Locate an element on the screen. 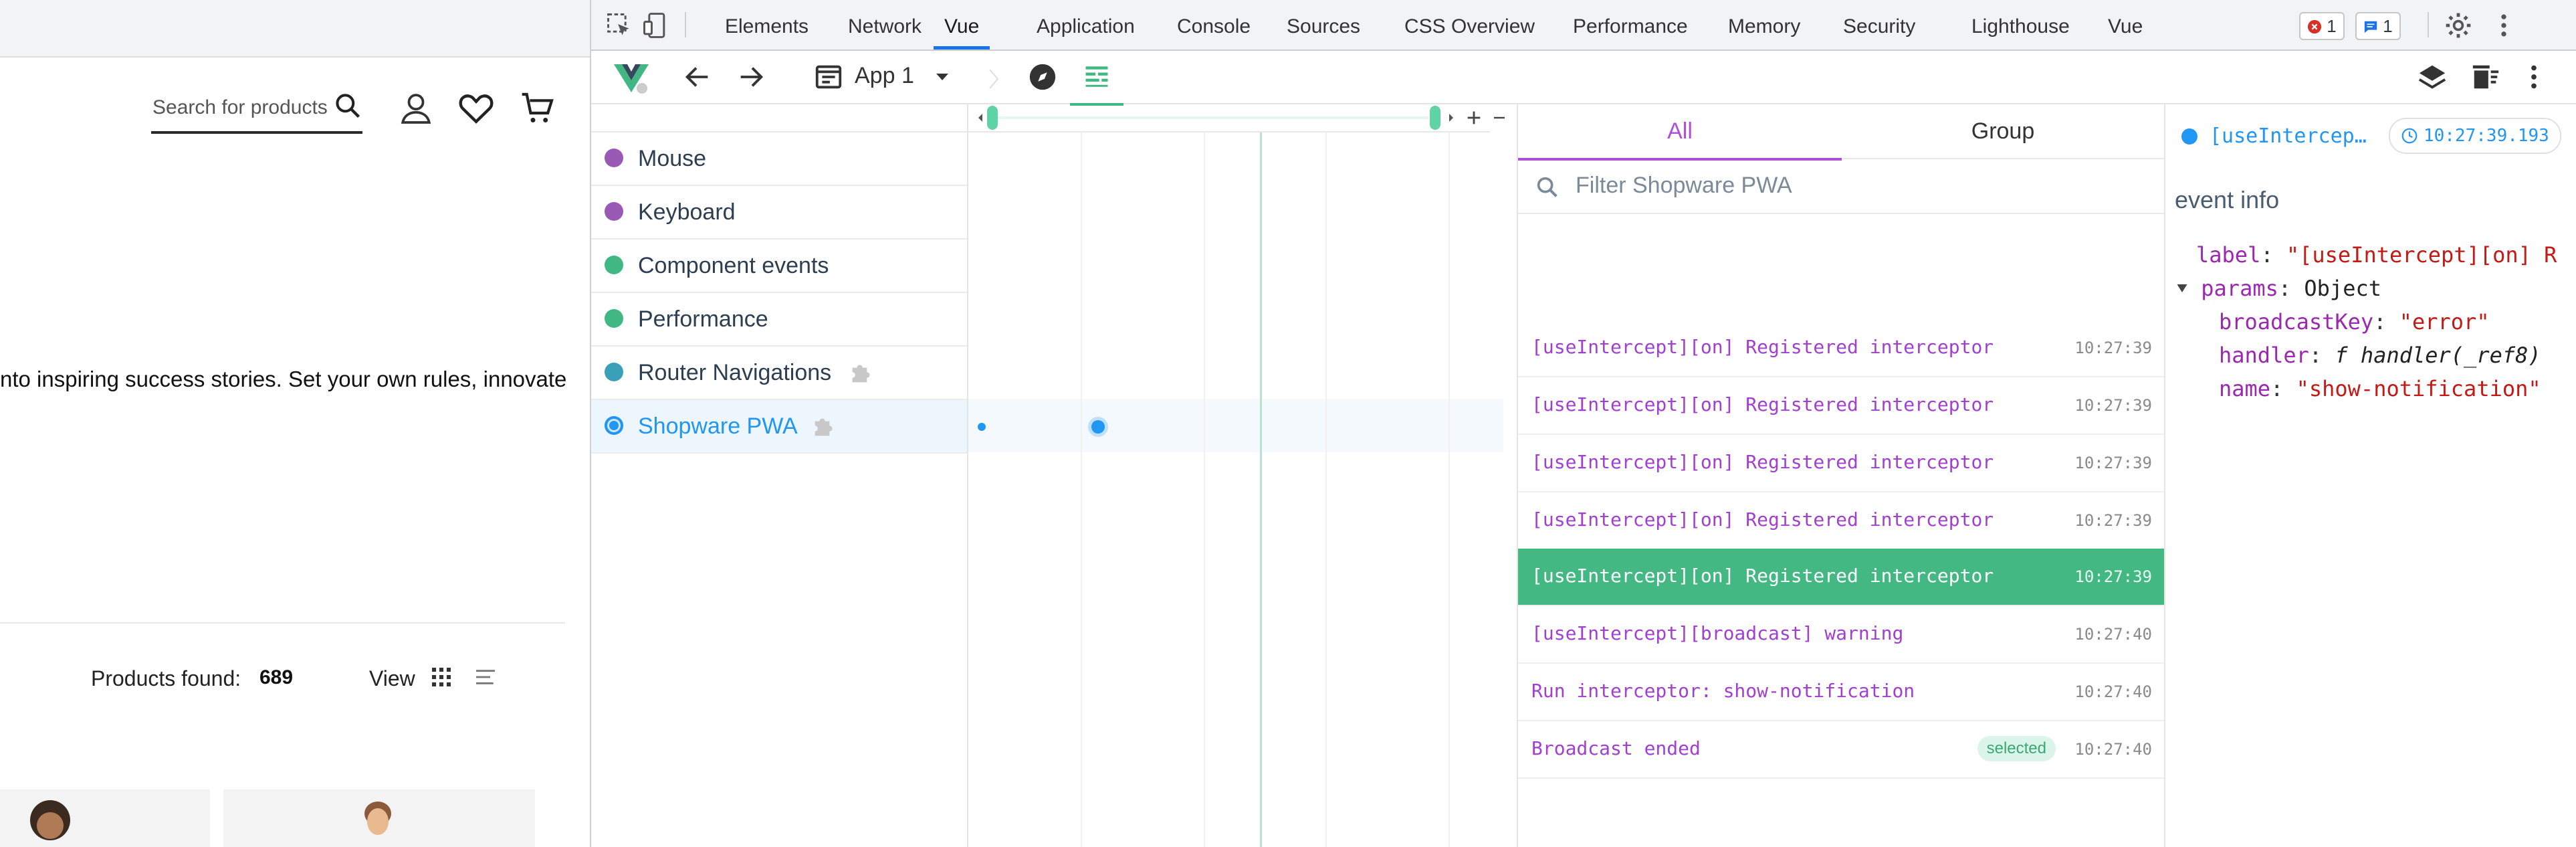  separator is located at coordinates (685, 25).